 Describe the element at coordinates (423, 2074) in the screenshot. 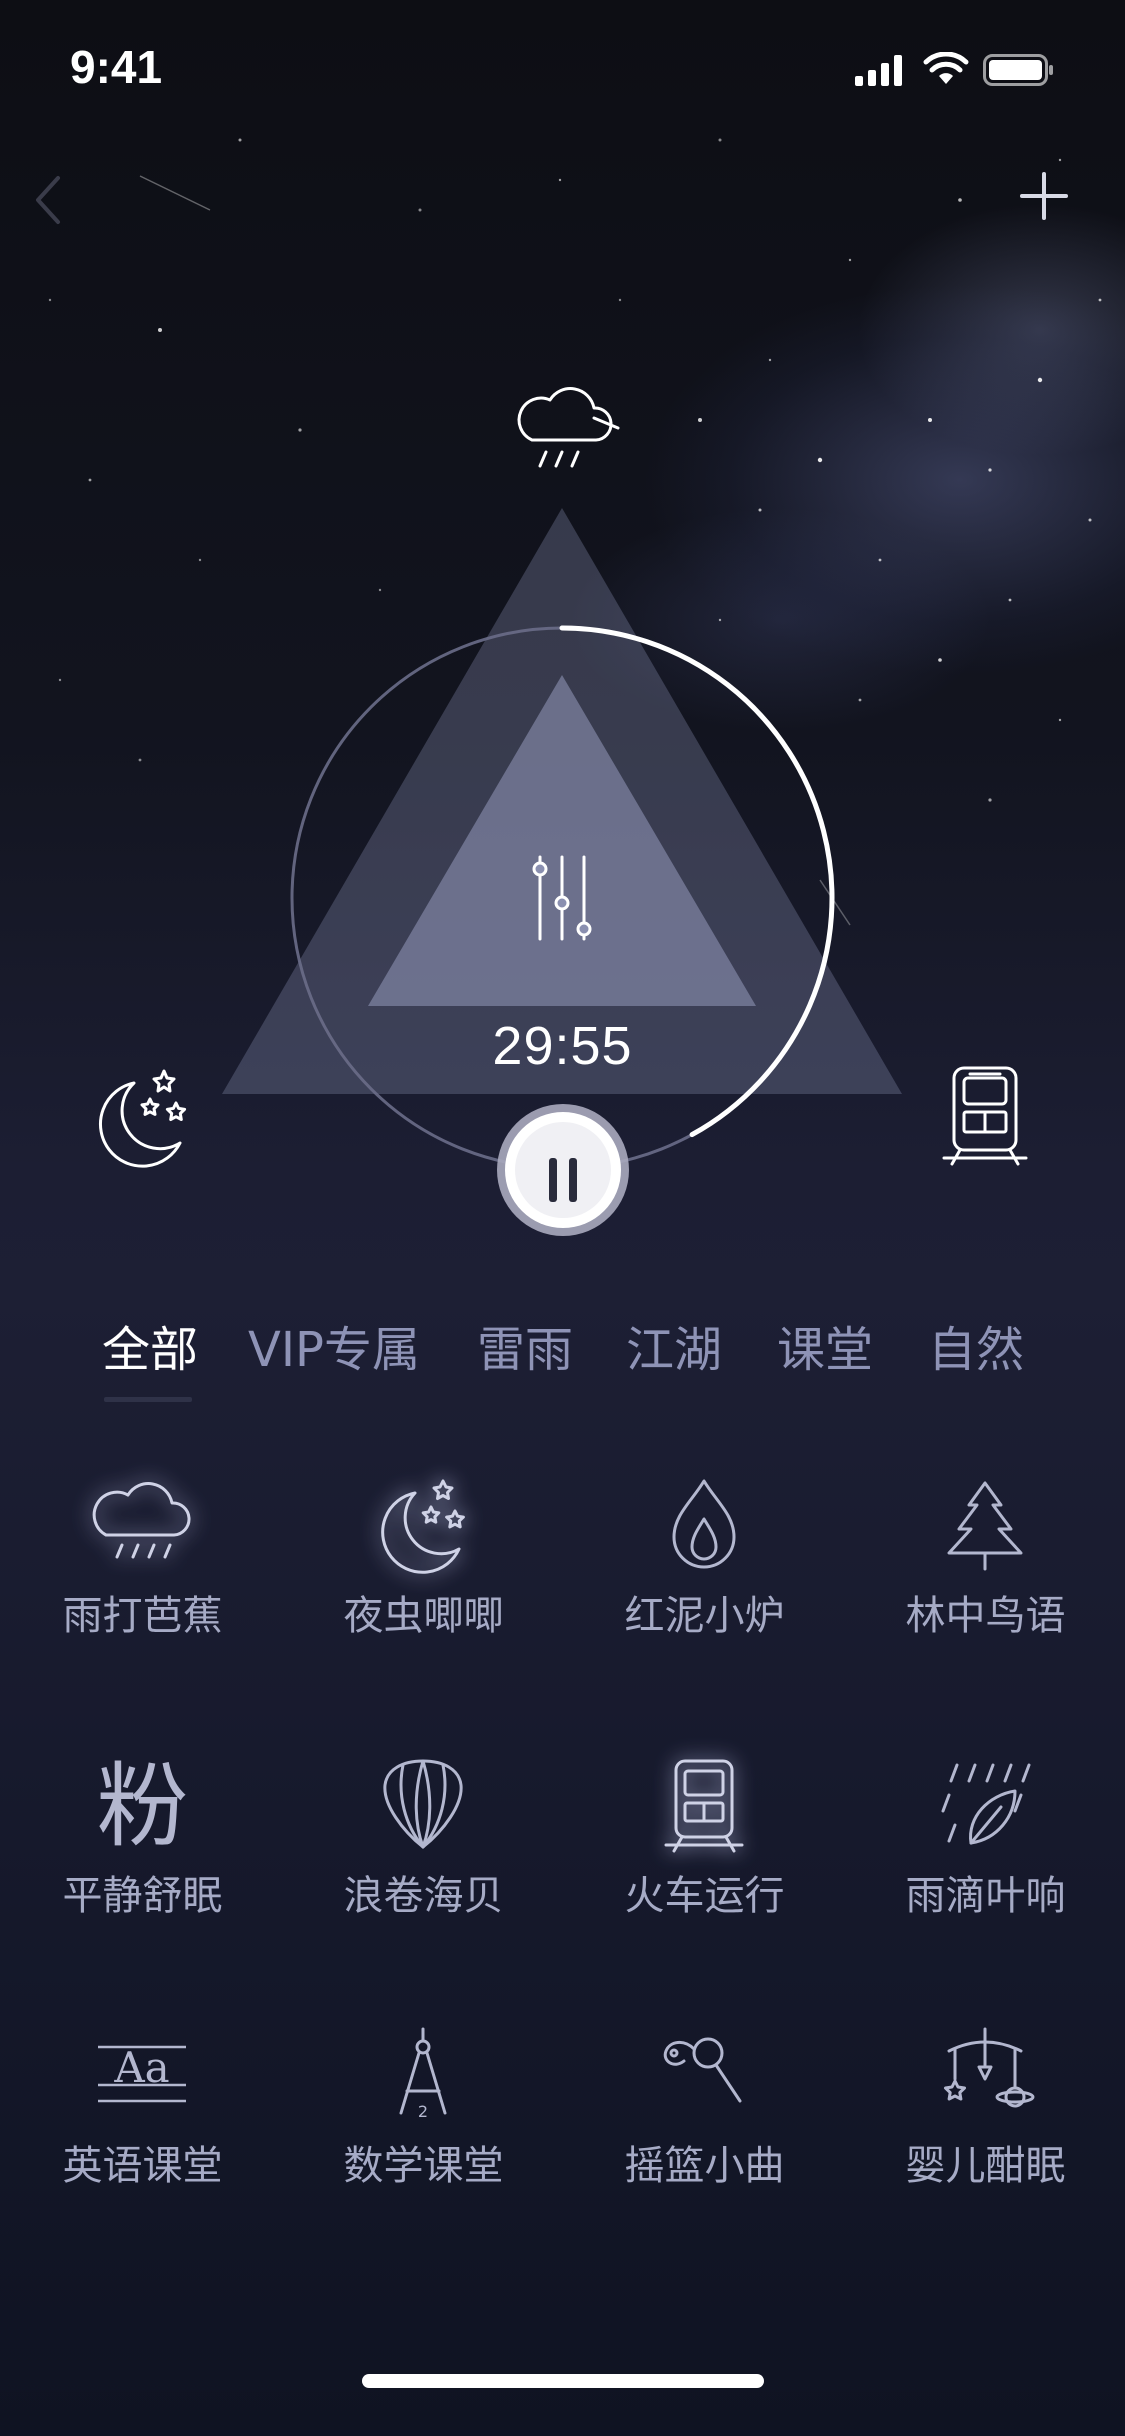

I see `compass-icon: 2` at that location.